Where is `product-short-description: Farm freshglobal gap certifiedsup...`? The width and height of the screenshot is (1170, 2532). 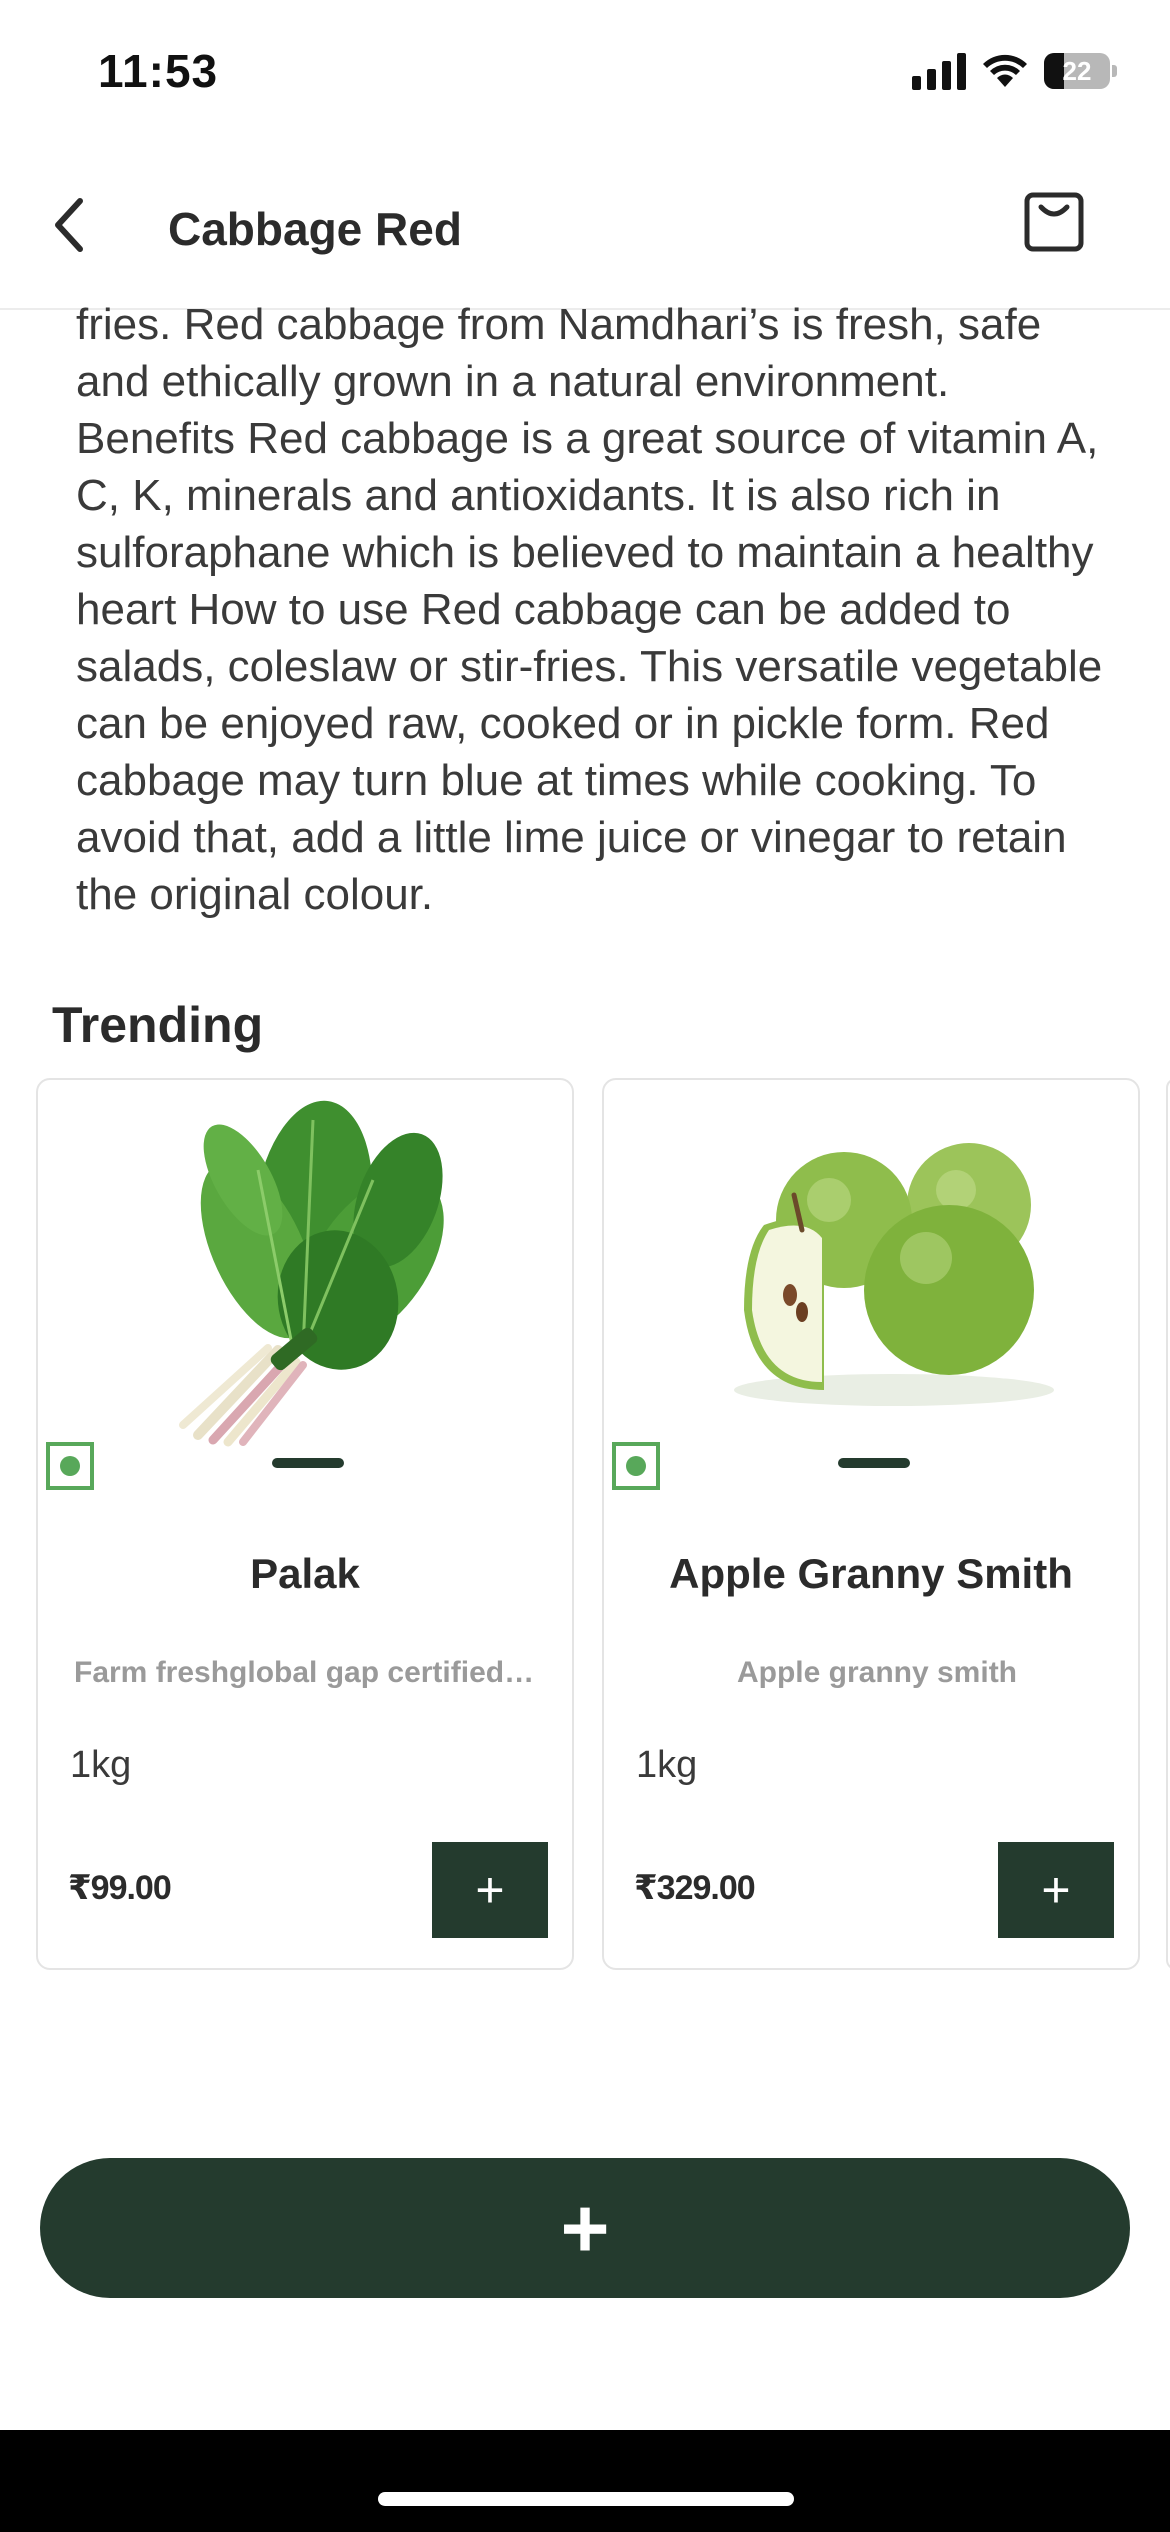 product-short-description: Farm freshglobal gap certifiedsup... is located at coordinates (311, 1672).